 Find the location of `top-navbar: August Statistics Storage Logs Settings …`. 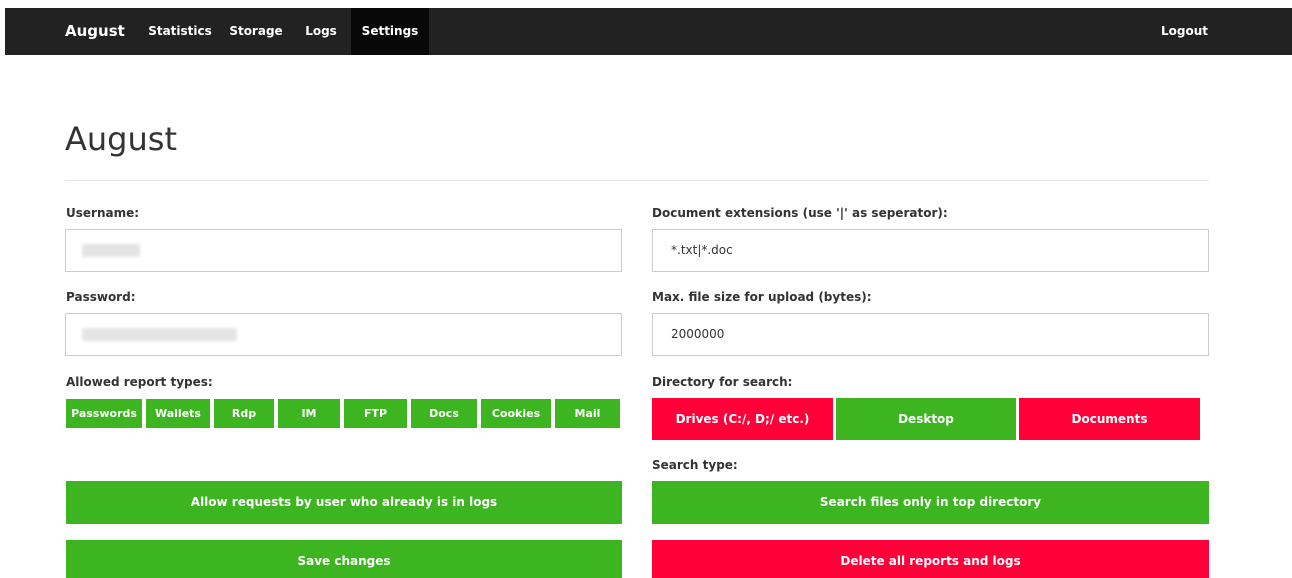

top-navbar: August Statistics Storage Logs Settings … is located at coordinates (648, 31).